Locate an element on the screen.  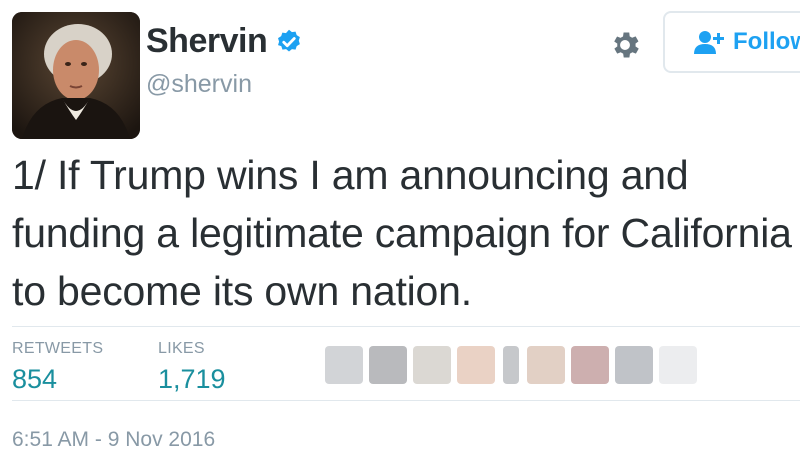
likes-label: LIKES is located at coordinates (181, 348).